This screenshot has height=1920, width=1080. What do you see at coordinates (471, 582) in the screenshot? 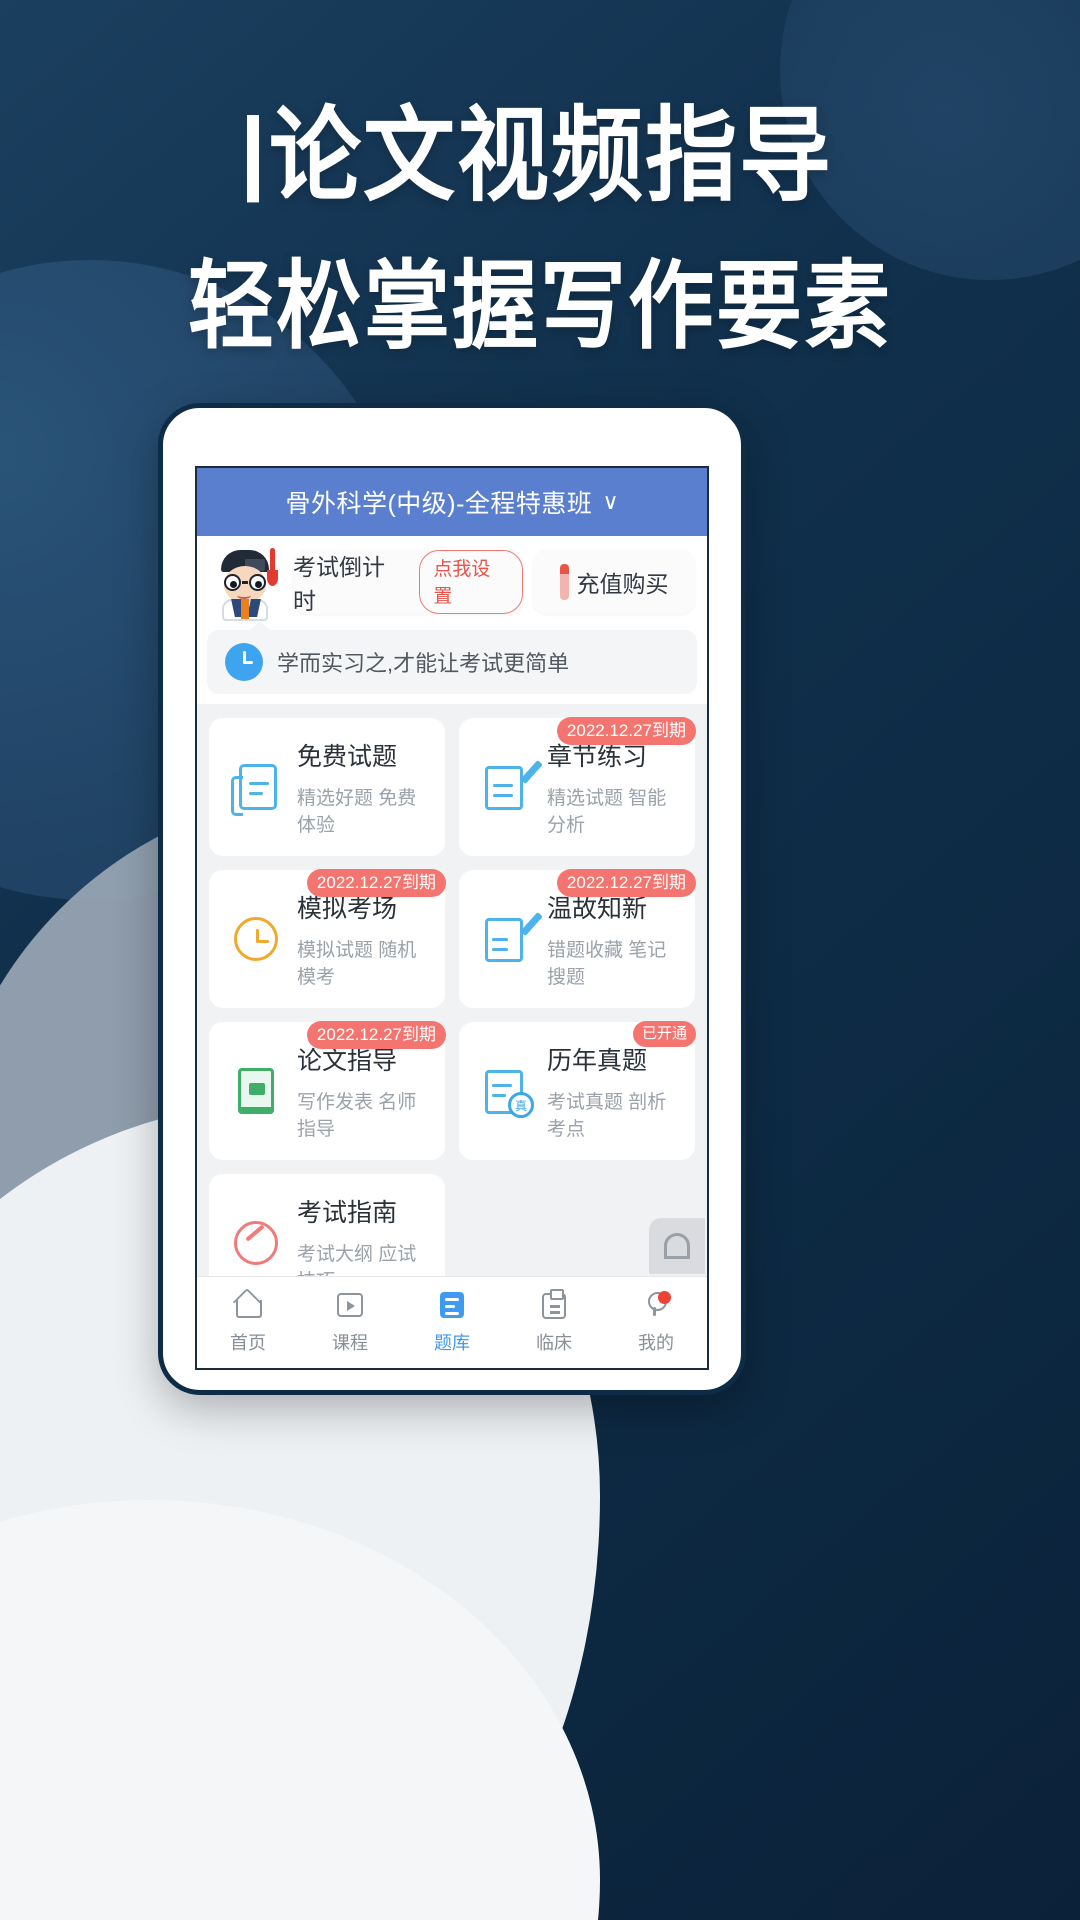
I see `countdown-set-button: 点我设置` at bounding box center [471, 582].